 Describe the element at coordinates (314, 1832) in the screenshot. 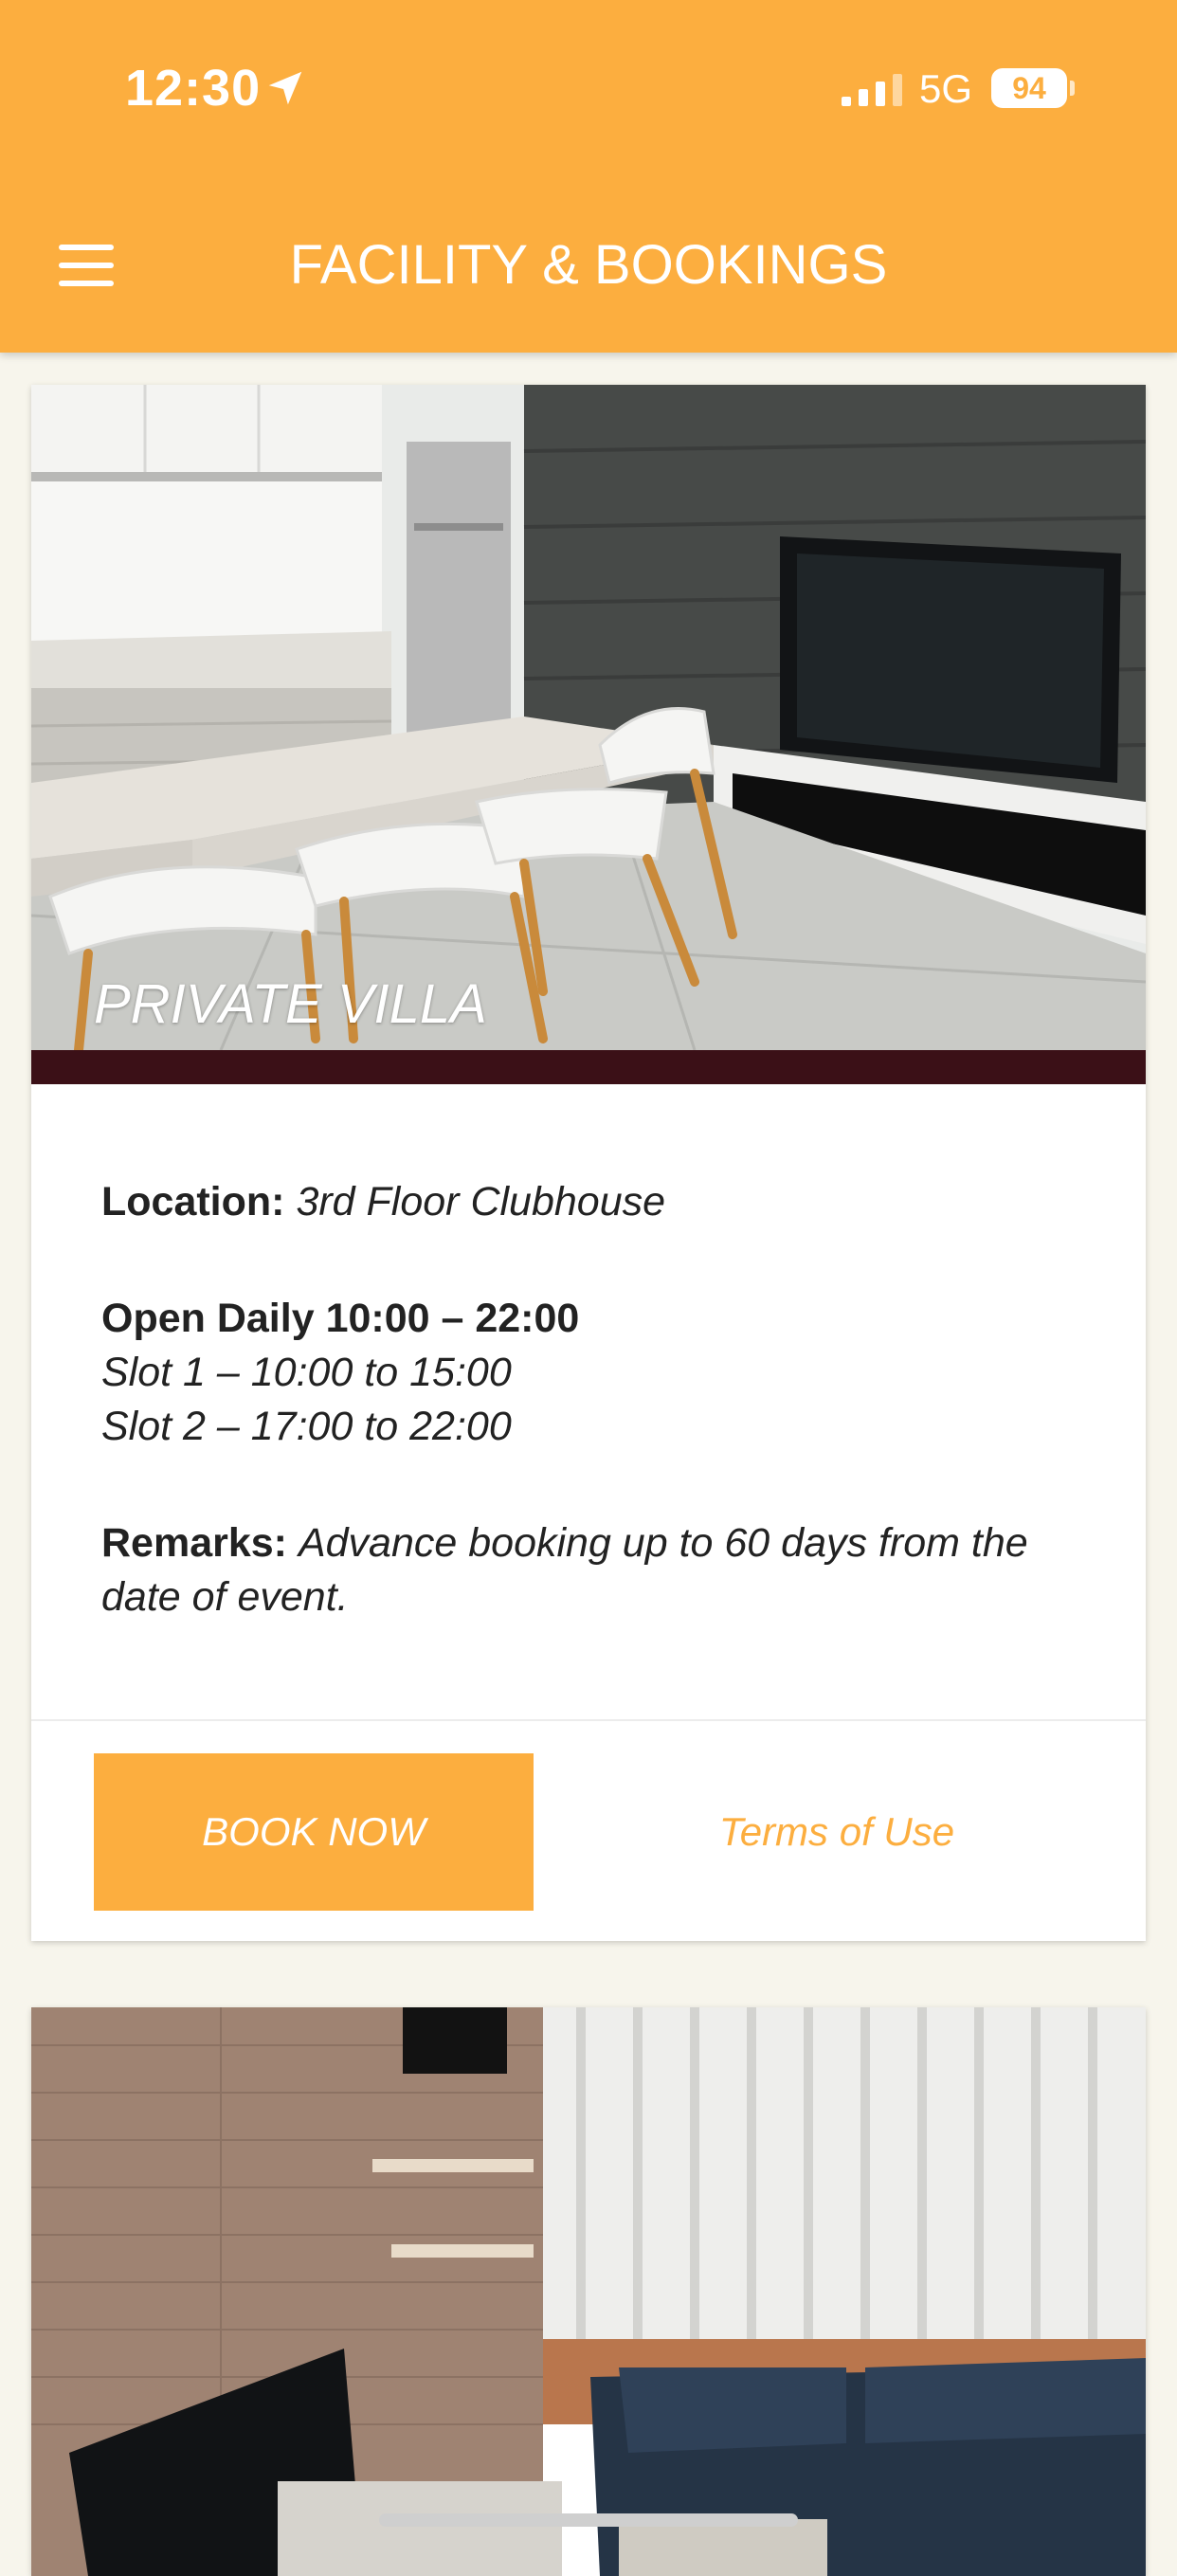

I see `book-now-button: BOOK NOW` at that location.